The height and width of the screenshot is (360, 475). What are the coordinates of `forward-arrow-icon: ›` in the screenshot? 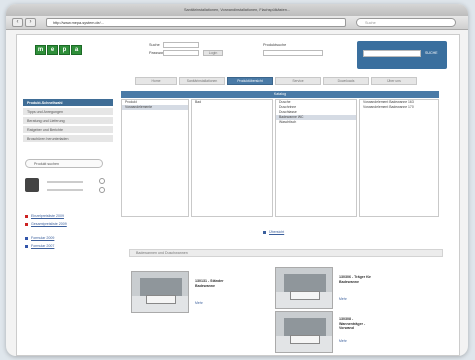 It's located at (30, 22).